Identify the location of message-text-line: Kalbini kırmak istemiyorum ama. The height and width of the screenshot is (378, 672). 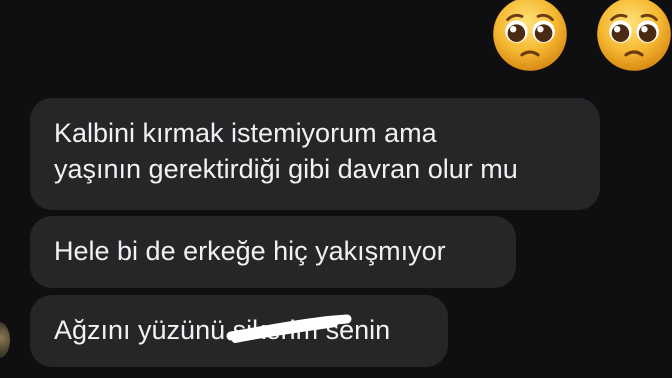
(245, 133).